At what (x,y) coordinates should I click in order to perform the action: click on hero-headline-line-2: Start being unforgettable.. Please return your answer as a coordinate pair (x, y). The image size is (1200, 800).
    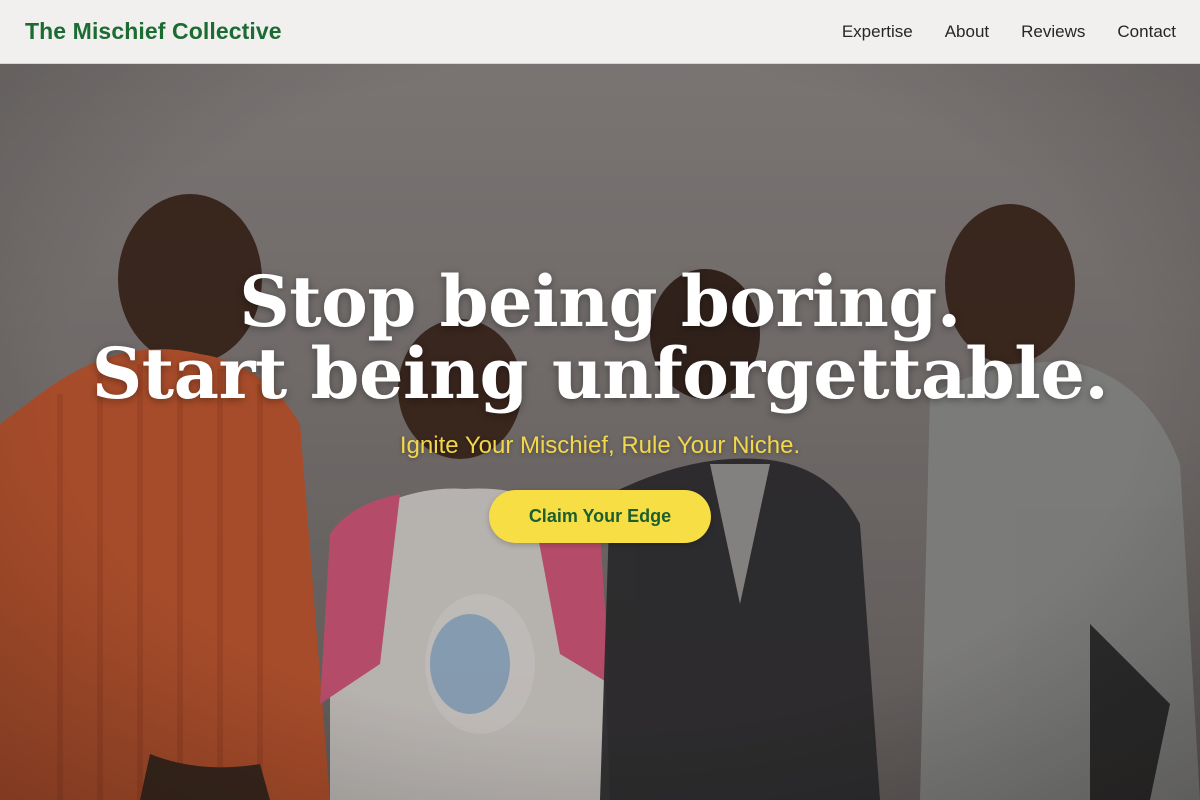
    Looking at the image, I should click on (600, 373).